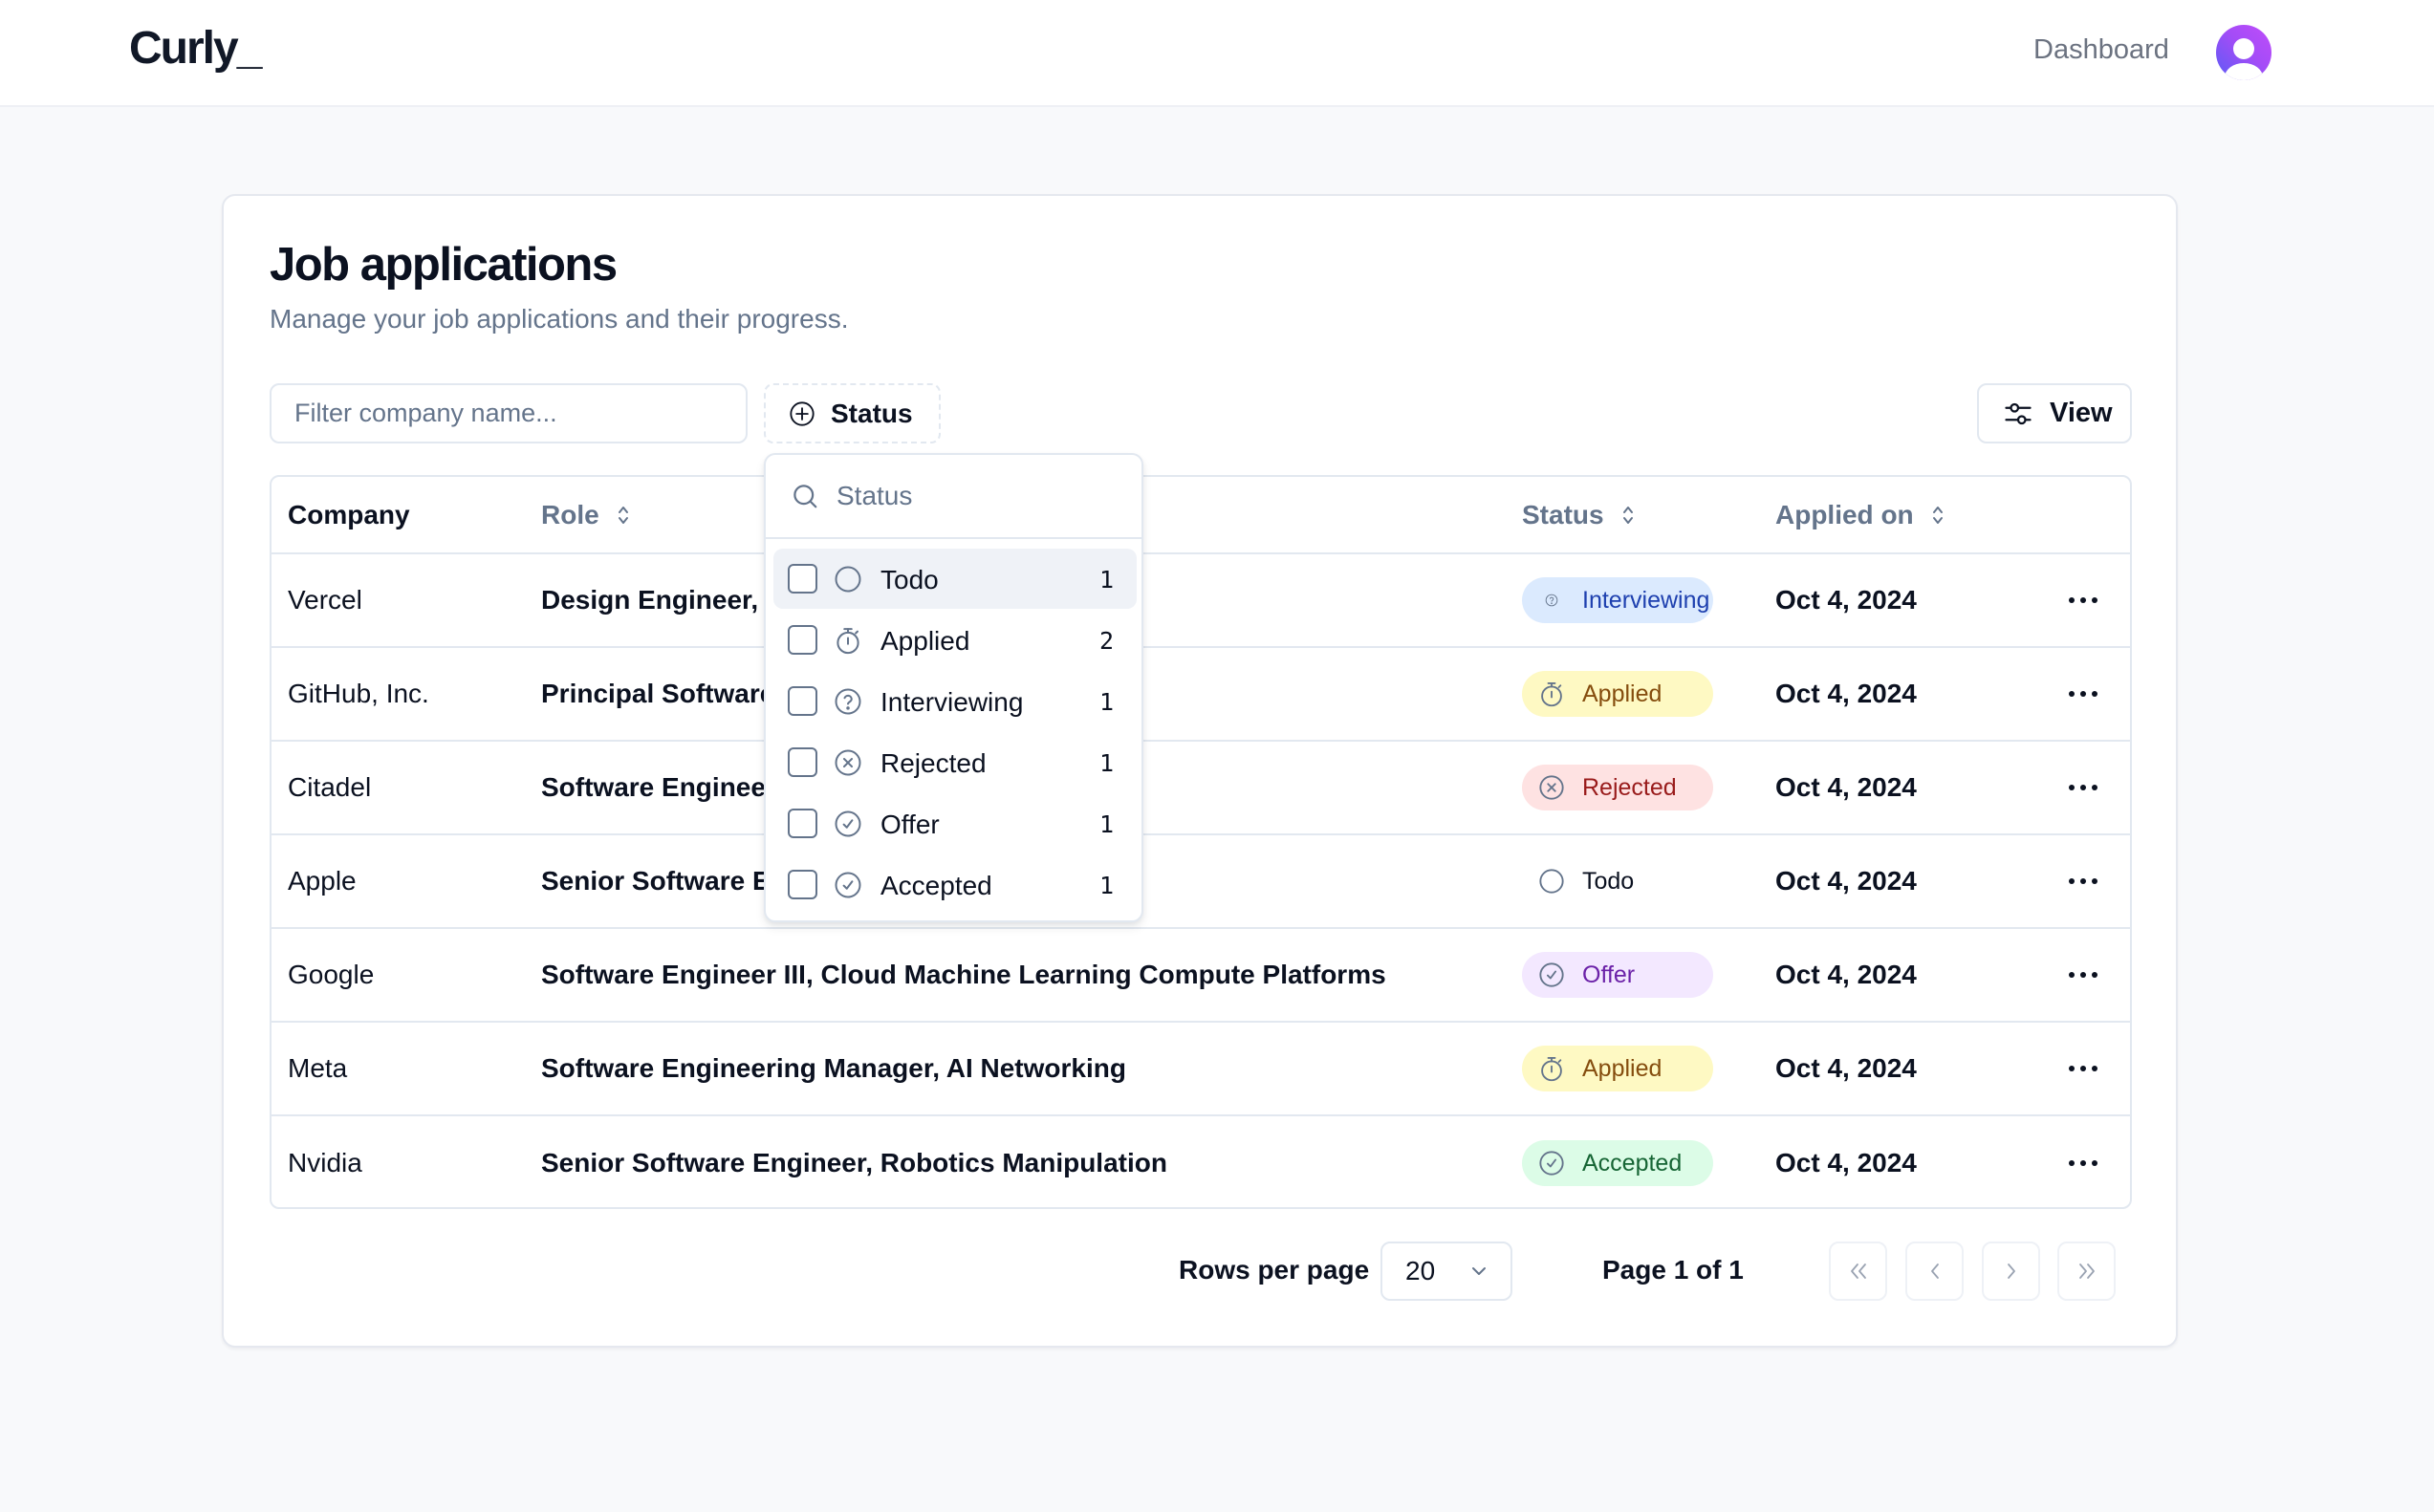 This screenshot has height=1512, width=2434. Describe the element at coordinates (2243, 53) in the screenshot. I see `user-avatar` at that location.